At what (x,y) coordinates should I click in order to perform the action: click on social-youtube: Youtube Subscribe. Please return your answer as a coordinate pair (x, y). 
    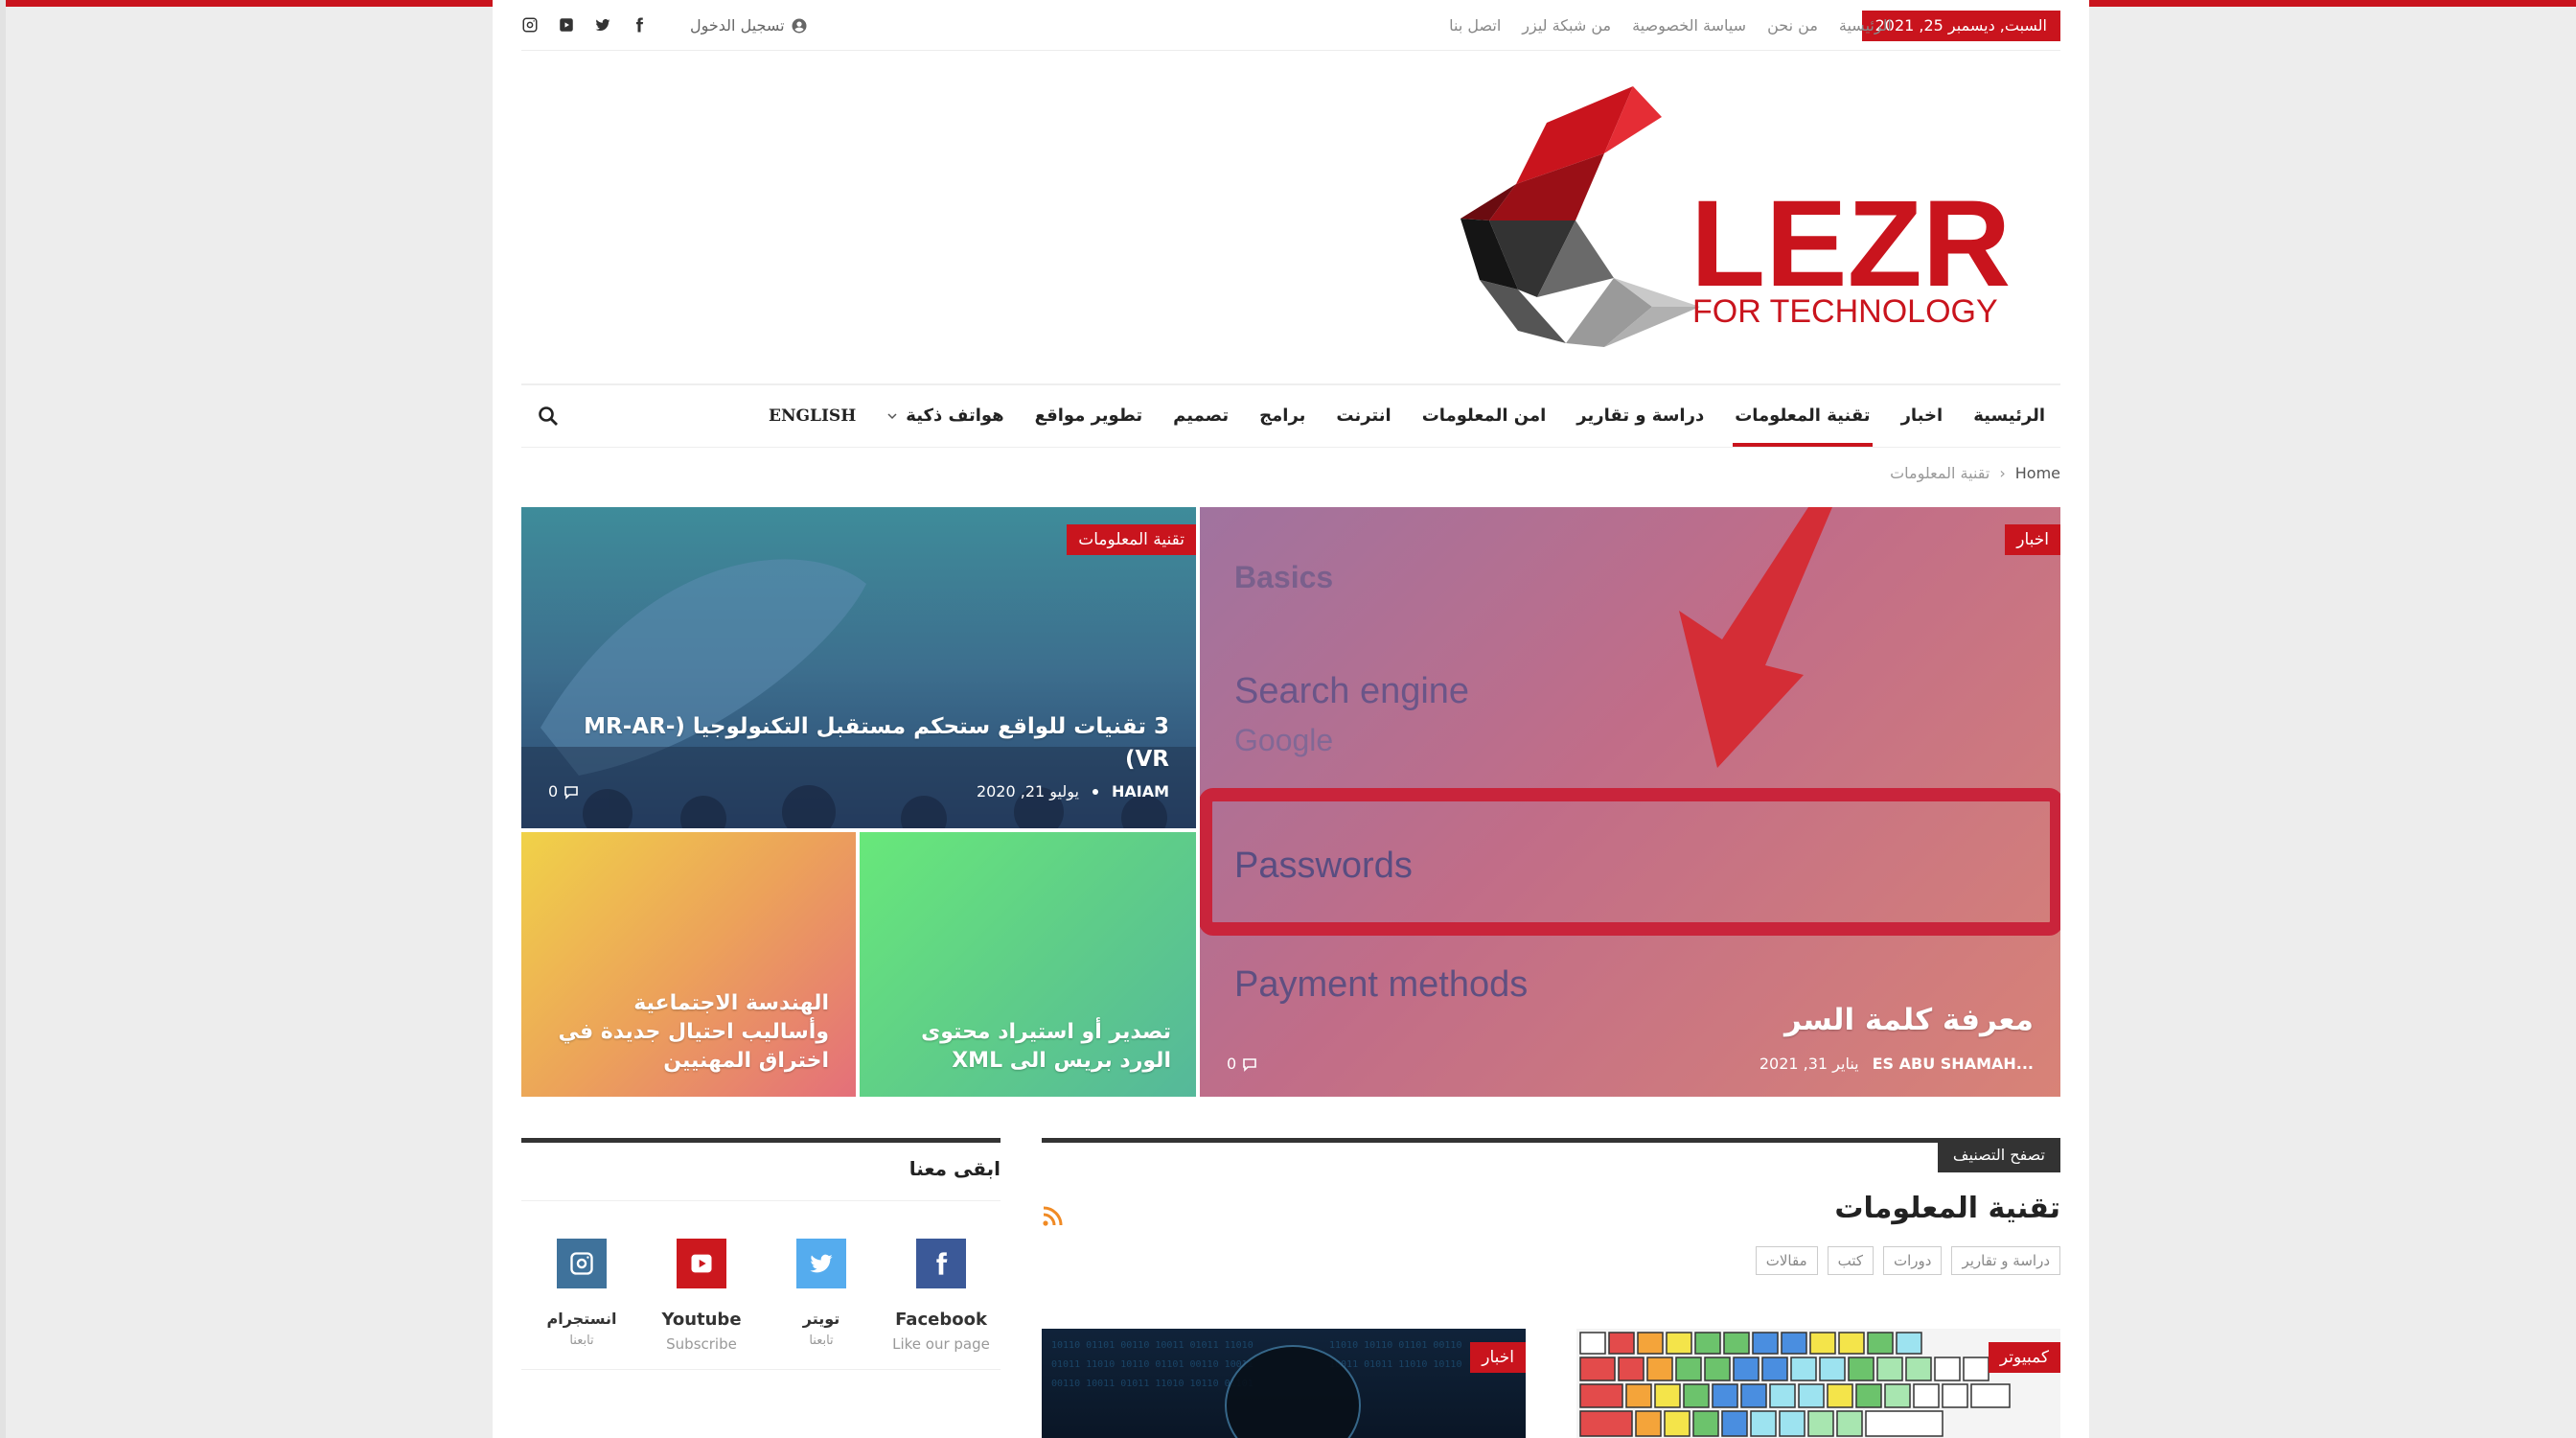
    Looking at the image, I should click on (701, 1296).